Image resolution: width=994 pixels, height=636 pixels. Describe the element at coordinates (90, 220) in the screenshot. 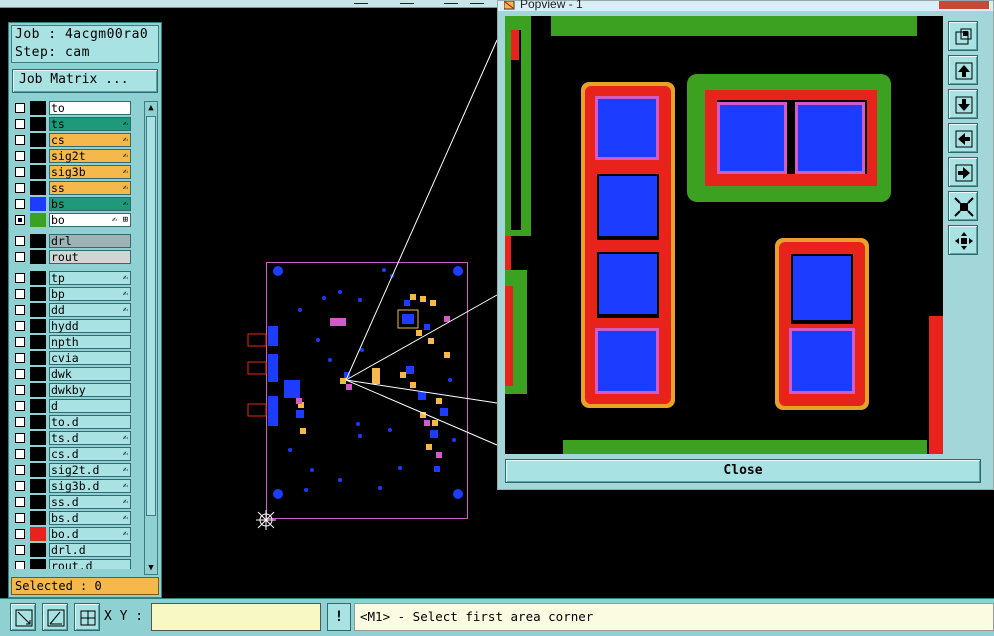

I see `layer-name: bo ✍ ⊞` at that location.